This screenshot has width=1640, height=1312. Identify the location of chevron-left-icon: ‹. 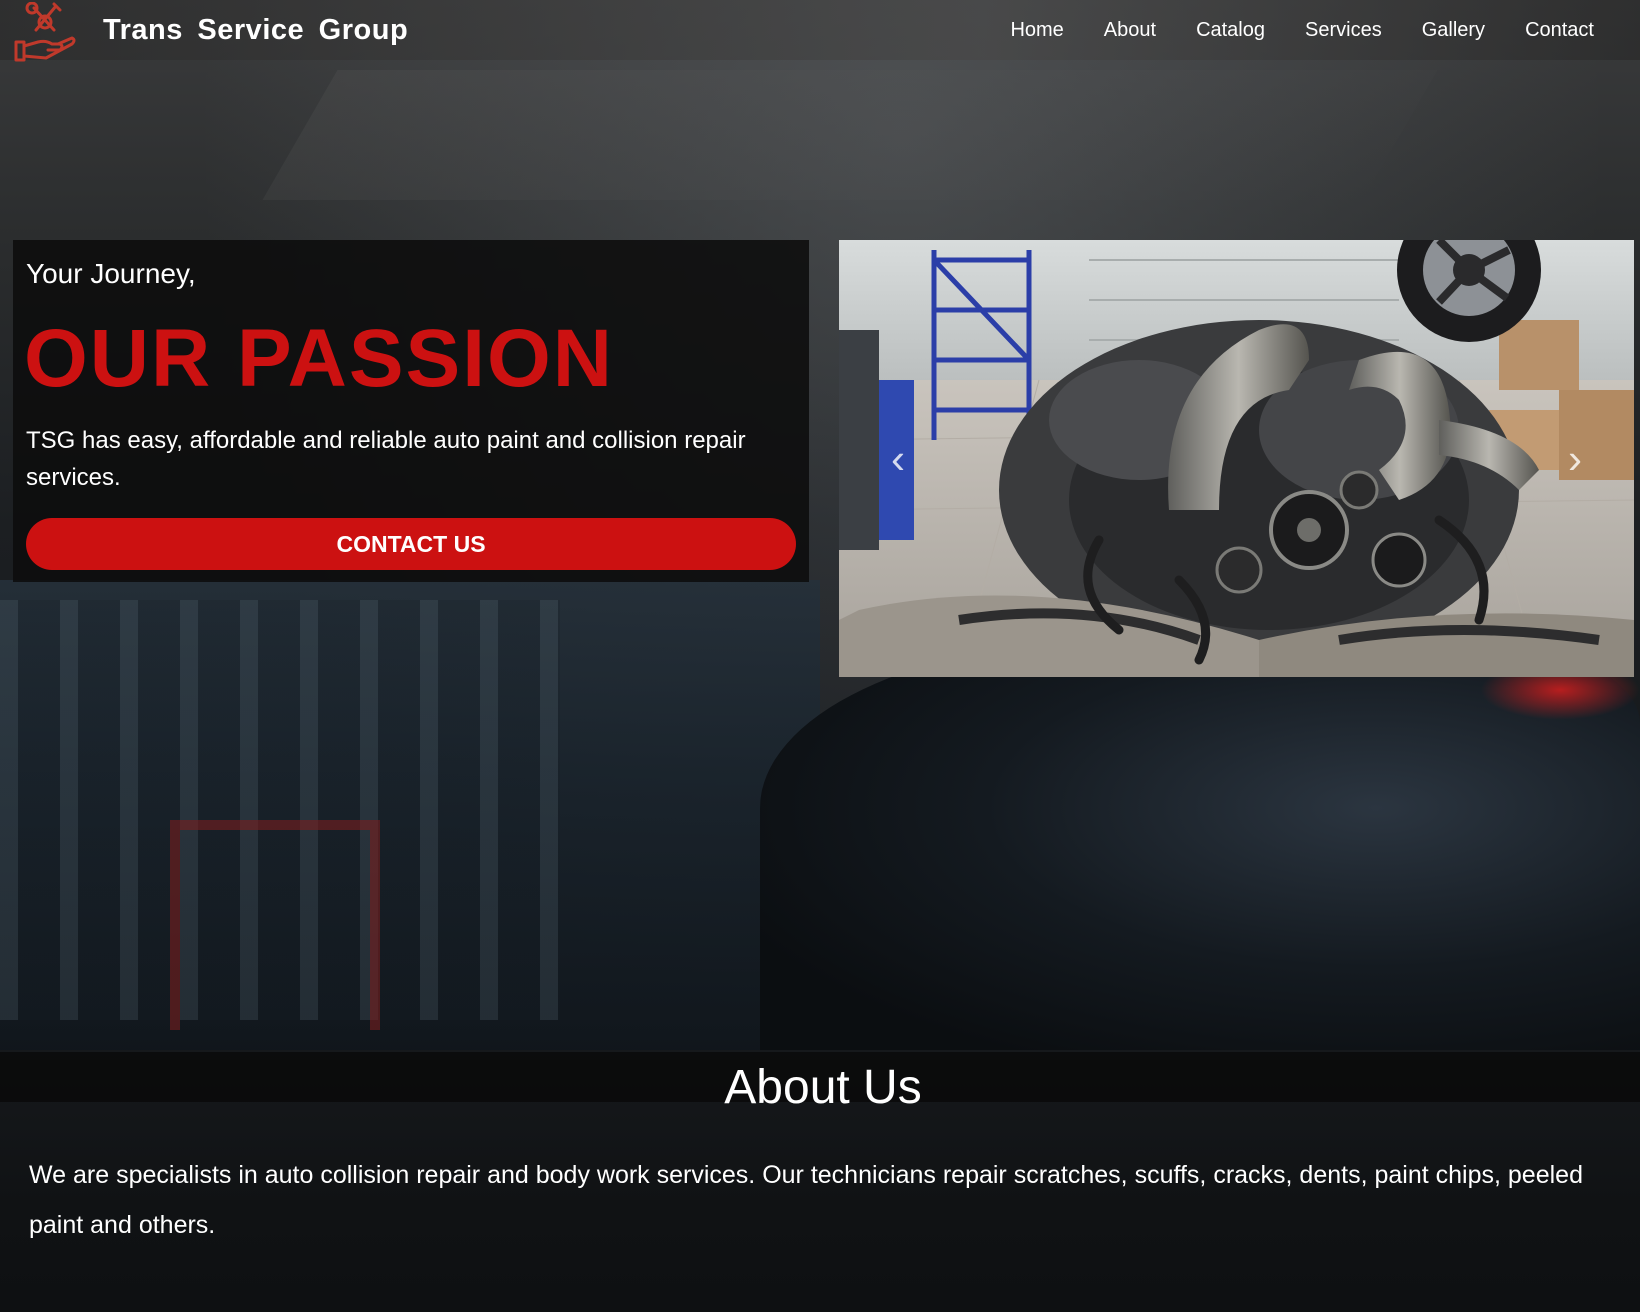
(898, 458).